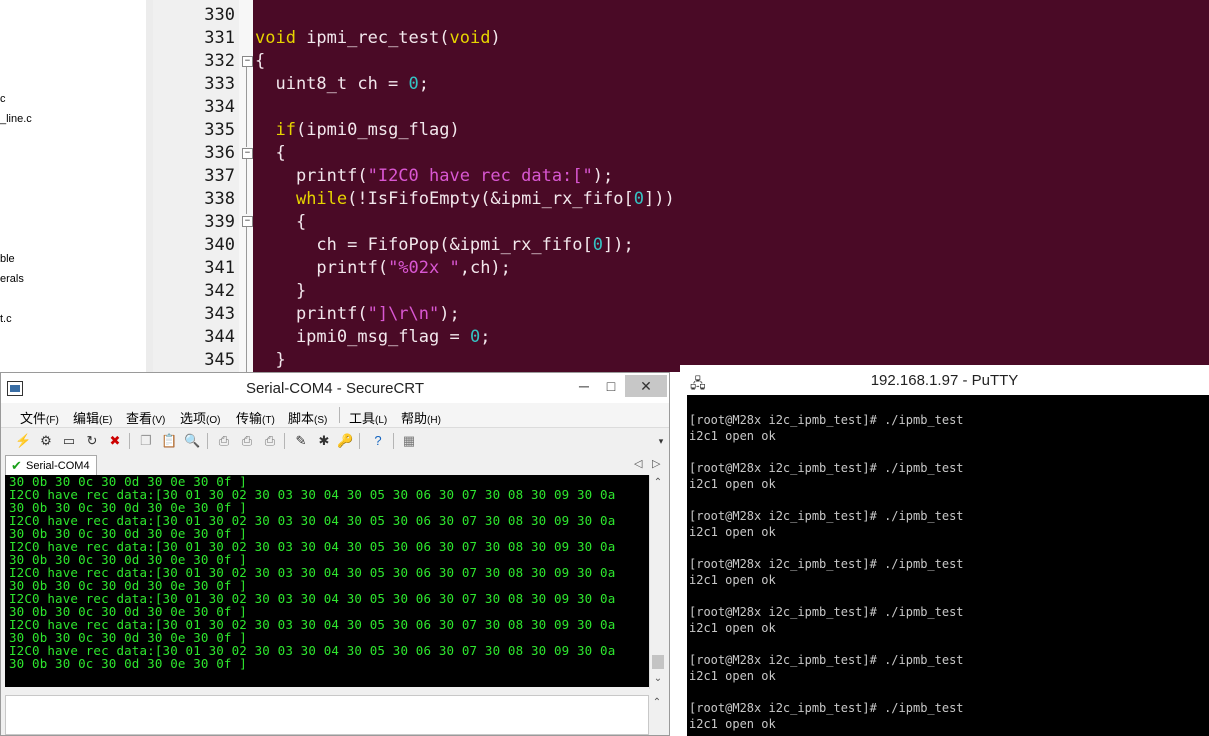 The width and height of the screenshot is (1209, 736). What do you see at coordinates (249, 418) in the screenshot?
I see `menu-label: 传输` at bounding box center [249, 418].